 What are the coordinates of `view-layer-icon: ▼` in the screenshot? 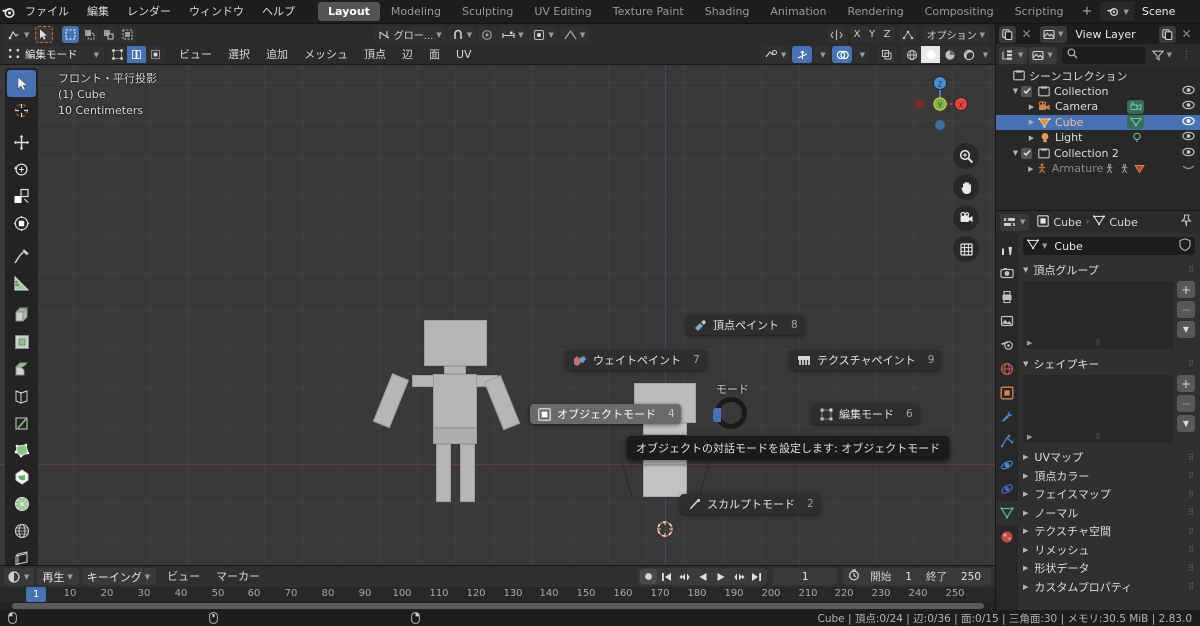 It's located at (1054, 34).